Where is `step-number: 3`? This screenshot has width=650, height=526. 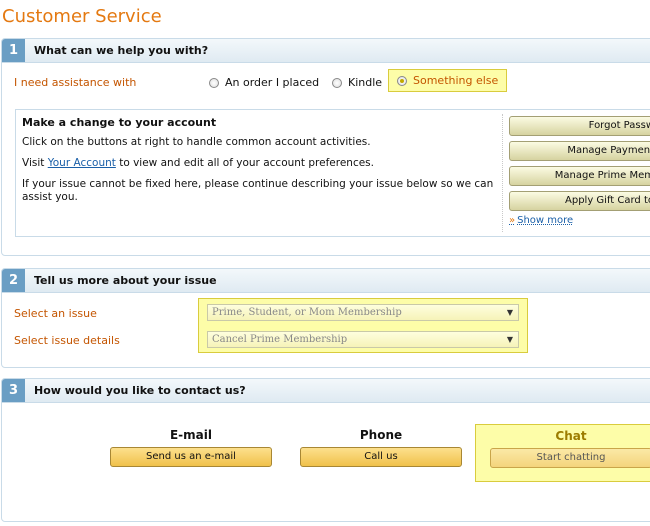
step-number: 3 is located at coordinates (13, 390).